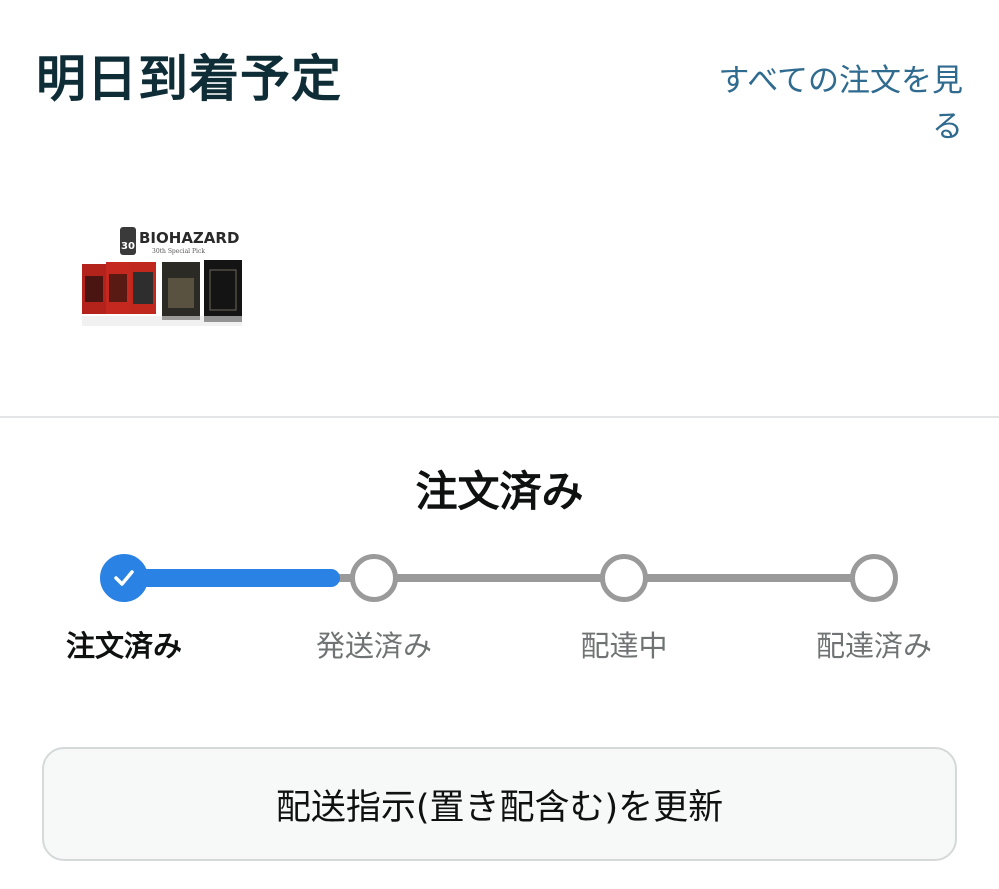 This screenshot has width=999, height=889. What do you see at coordinates (499, 491) in the screenshot?
I see `shipment-status-title: 注文済み` at bounding box center [499, 491].